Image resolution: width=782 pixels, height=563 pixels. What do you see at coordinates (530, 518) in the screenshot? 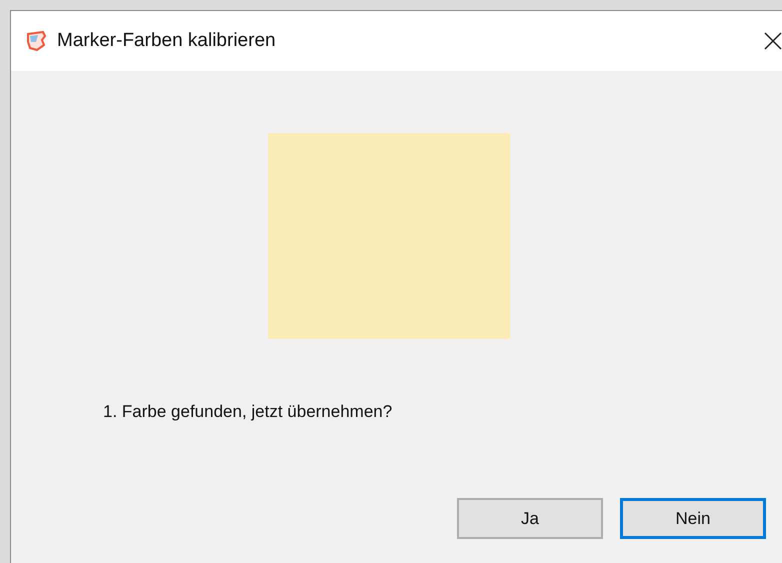
I see `yes-button: Ja` at bounding box center [530, 518].